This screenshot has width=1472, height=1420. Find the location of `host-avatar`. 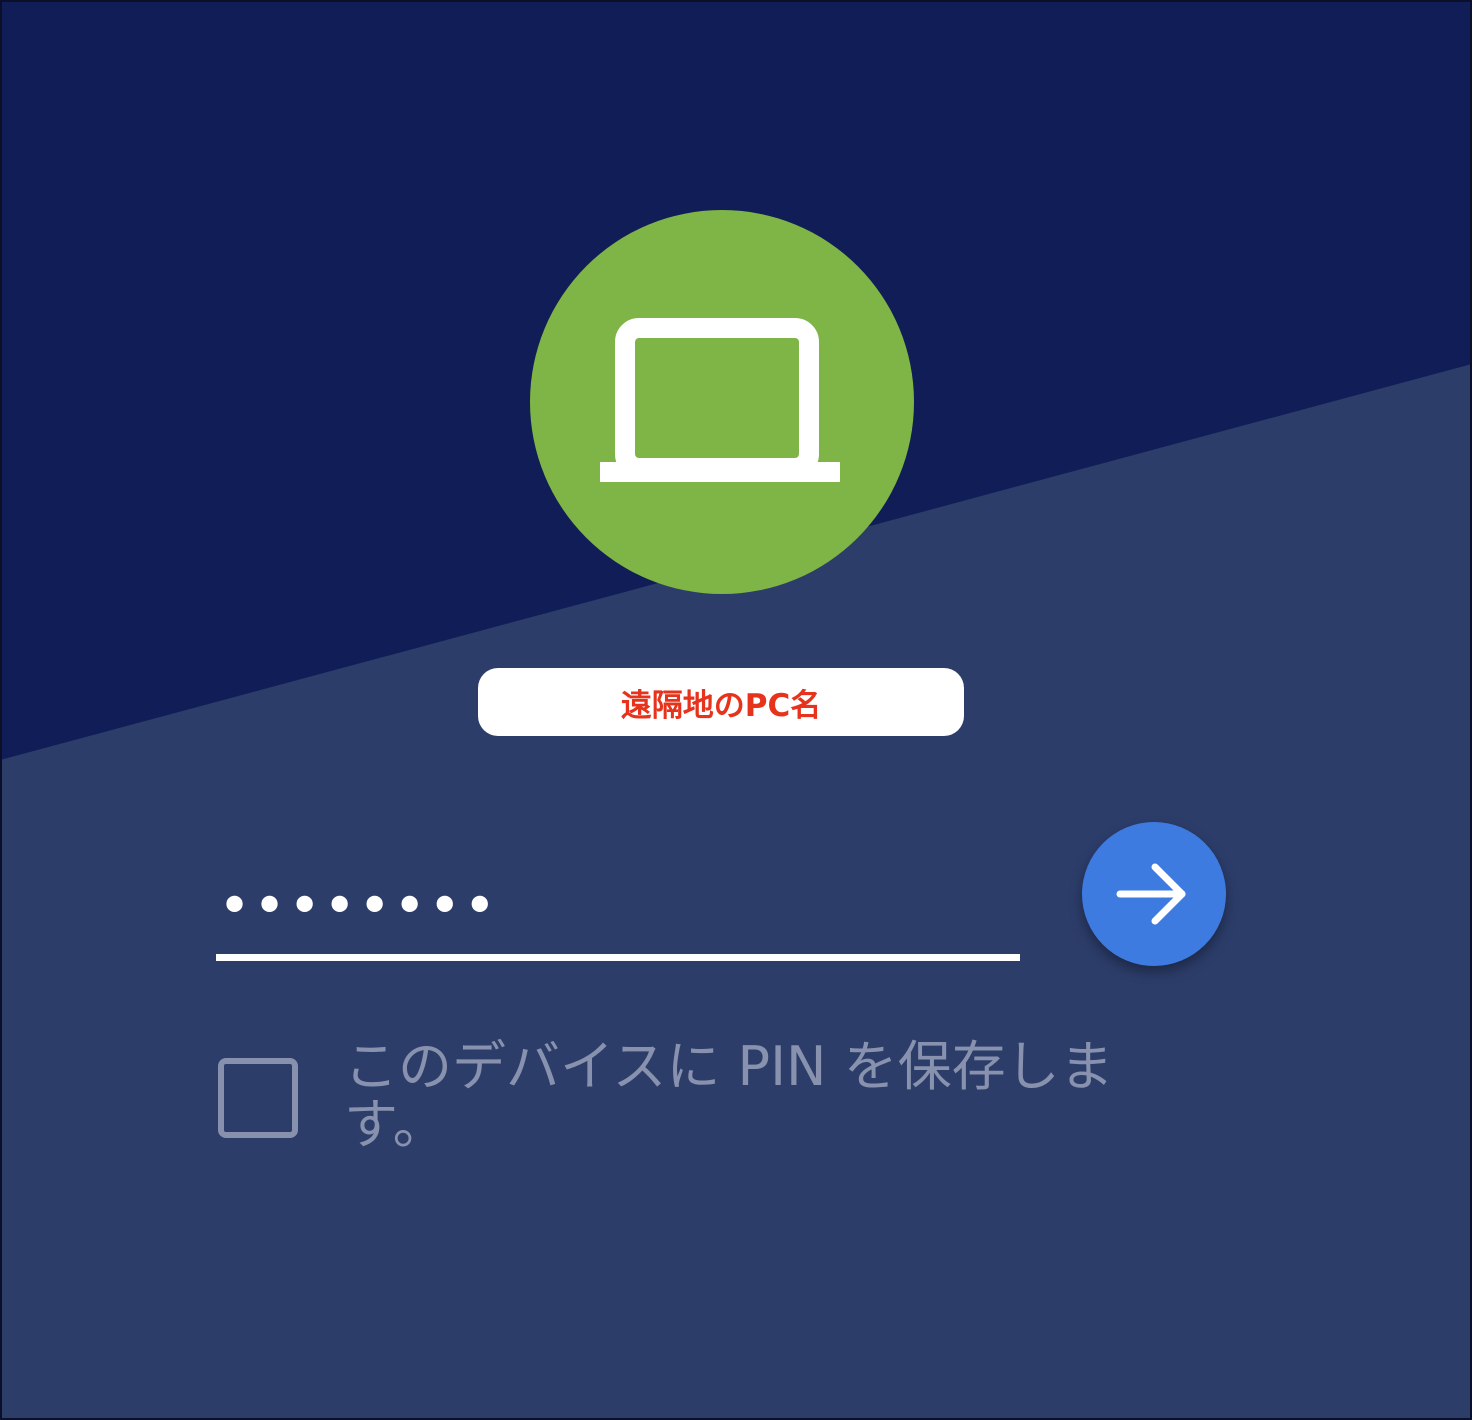

host-avatar is located at coordinates (722, 402).